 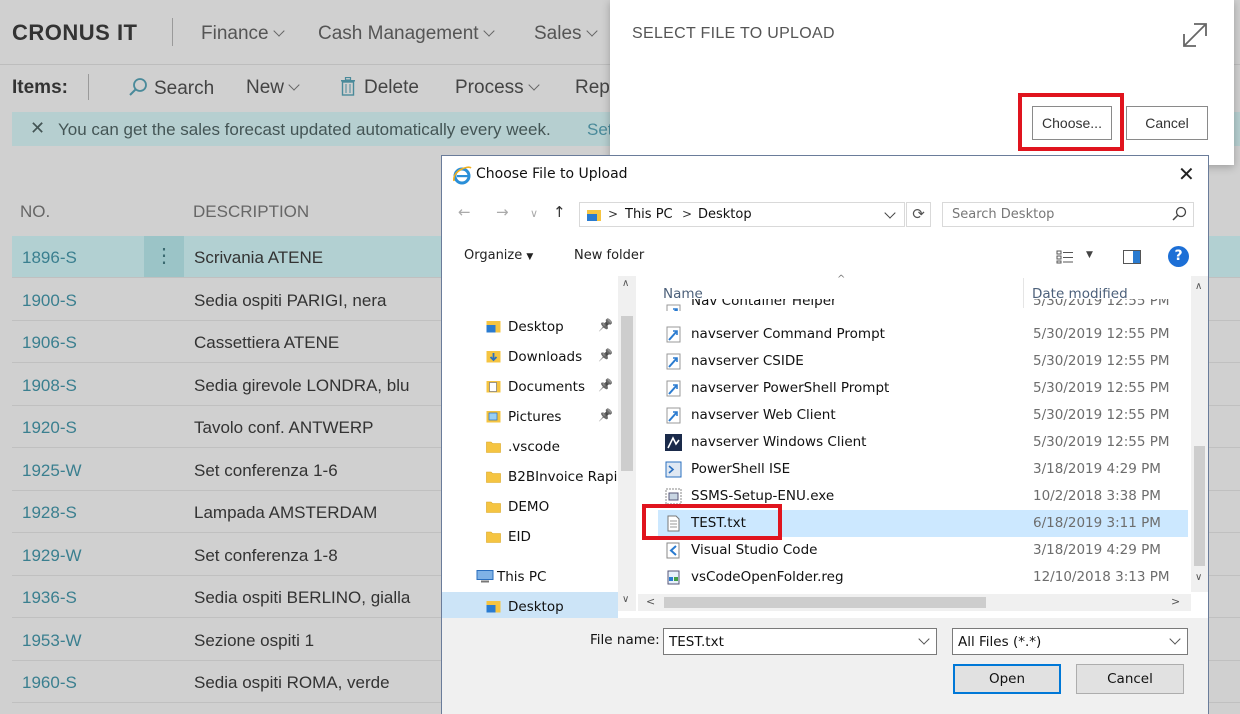 I want to click on process-action: Process, so click(x=497, y=88).